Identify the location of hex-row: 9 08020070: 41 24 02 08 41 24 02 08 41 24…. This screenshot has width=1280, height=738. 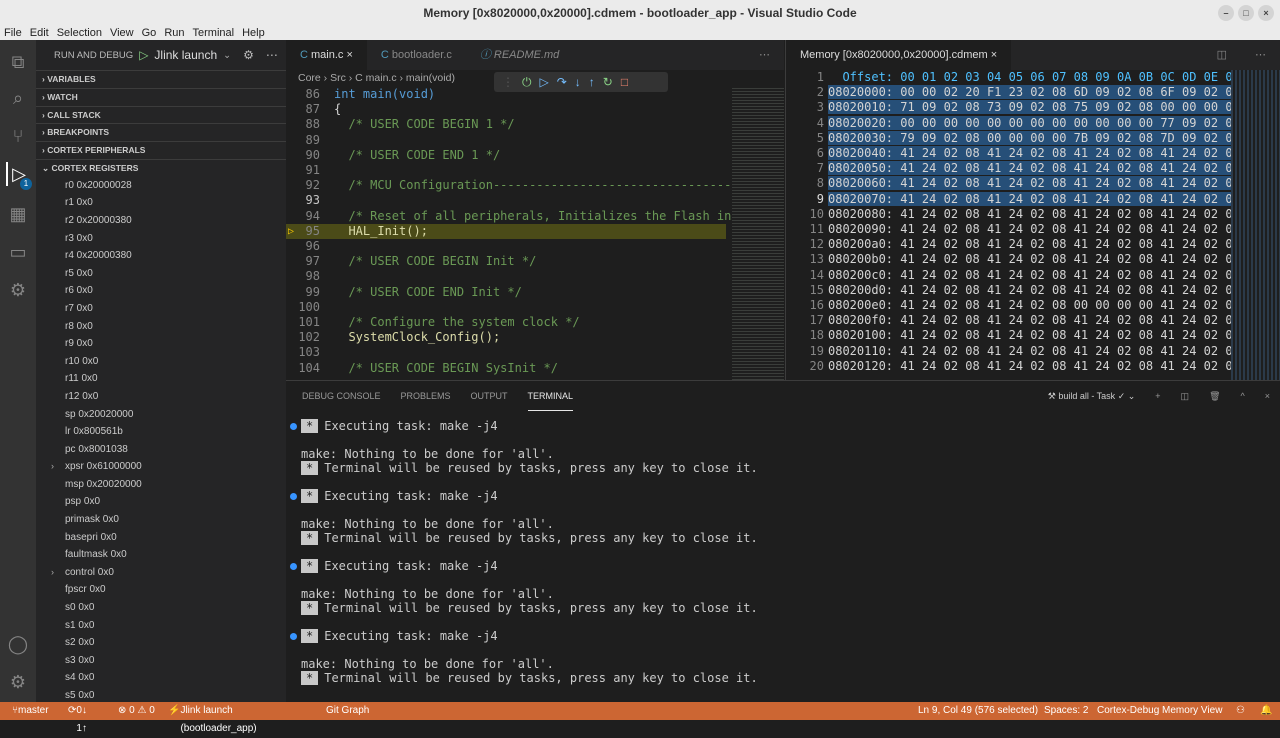
(1009, 199).